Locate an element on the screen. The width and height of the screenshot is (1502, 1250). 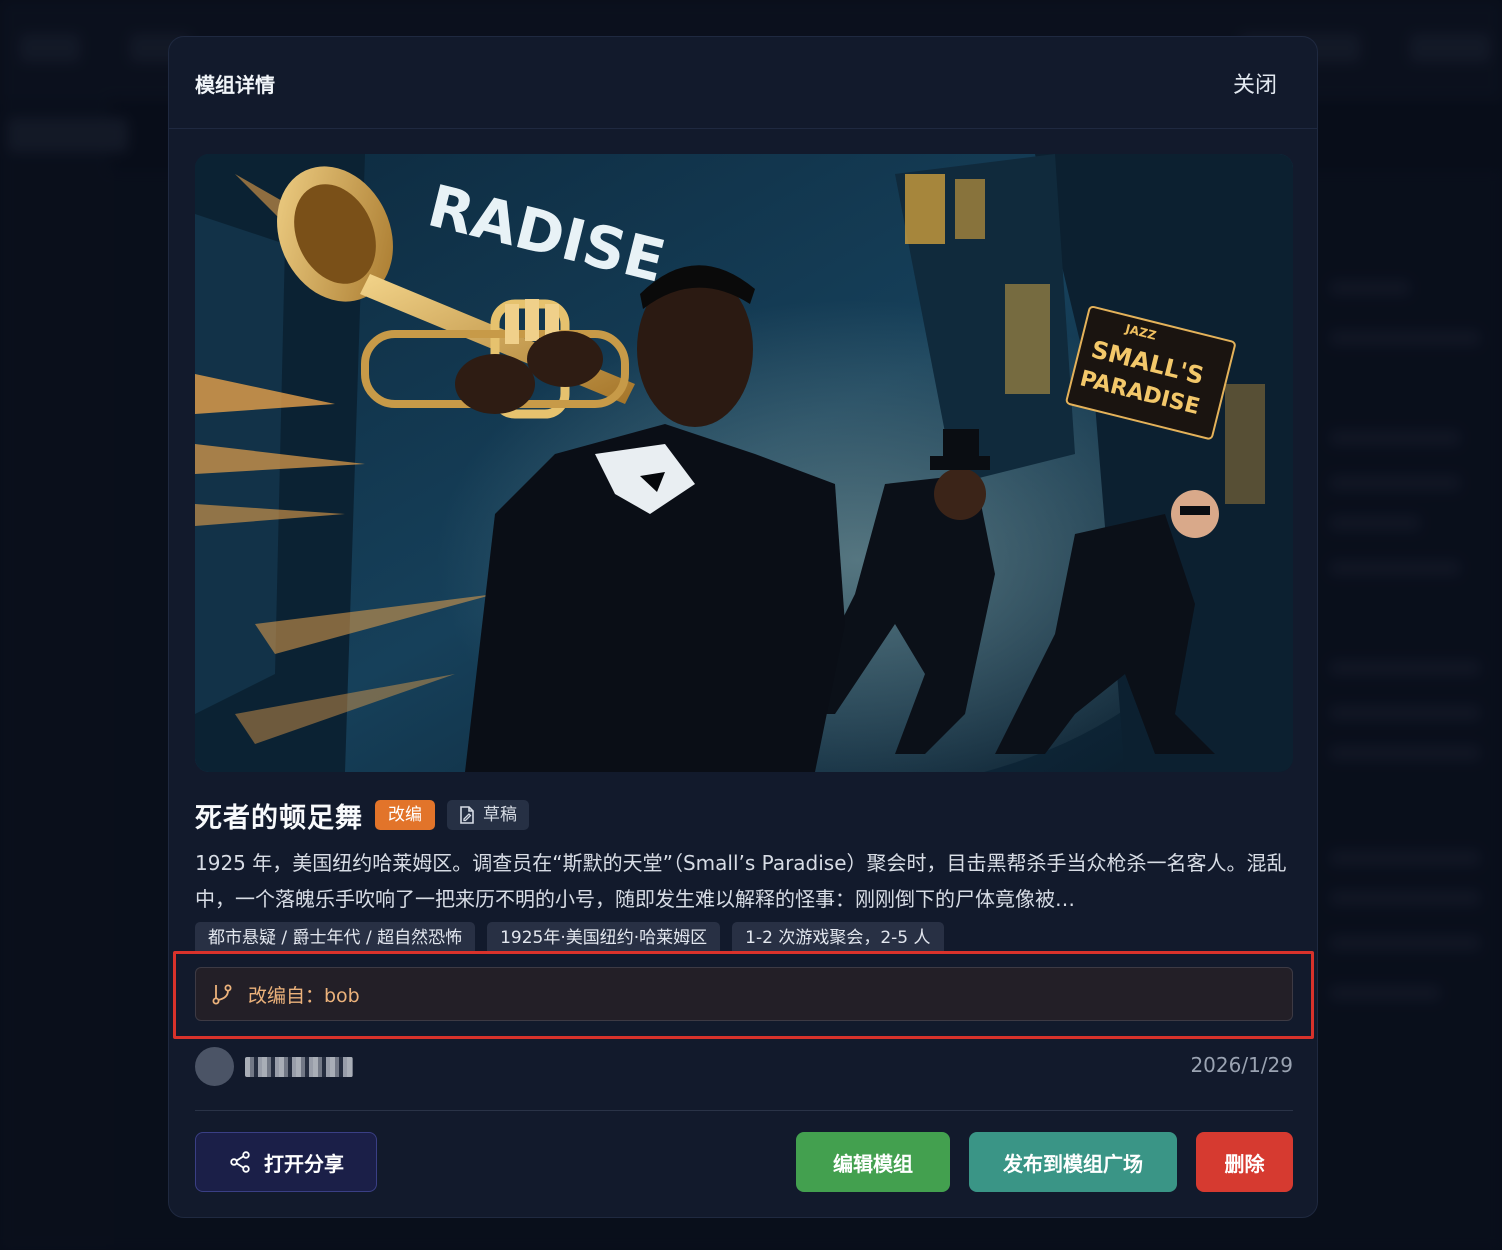
modal-header: 模组详情 关闭 is located at coordinates (743, 83).